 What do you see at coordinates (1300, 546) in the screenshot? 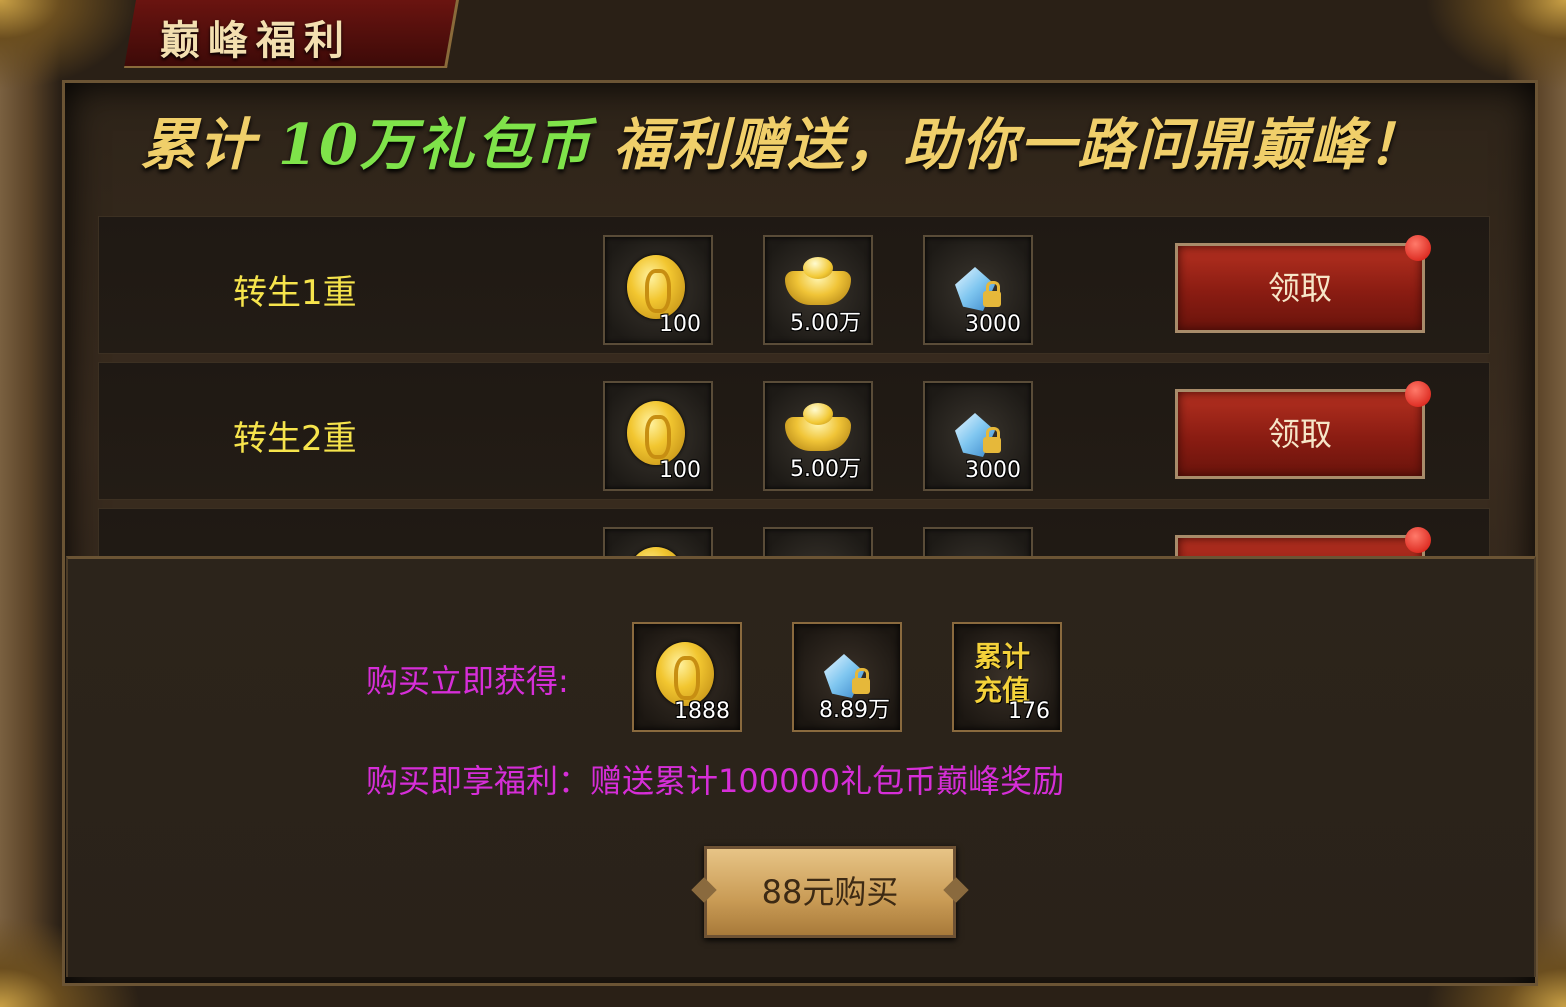
I see `claim-button` at bounding box center [1300, 546].